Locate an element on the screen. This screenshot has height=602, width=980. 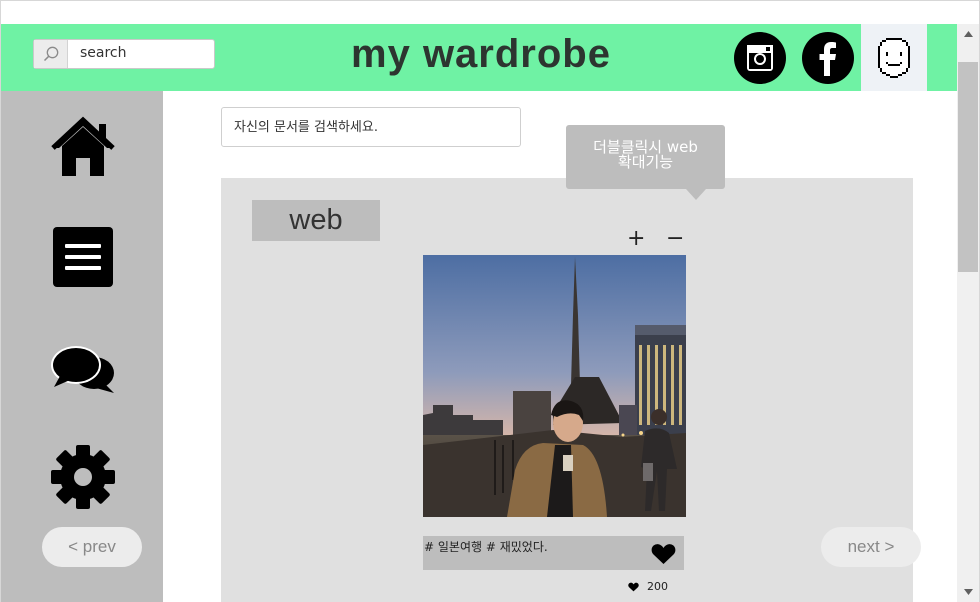
prev-button: < prev is located at coordinates (92, 547).